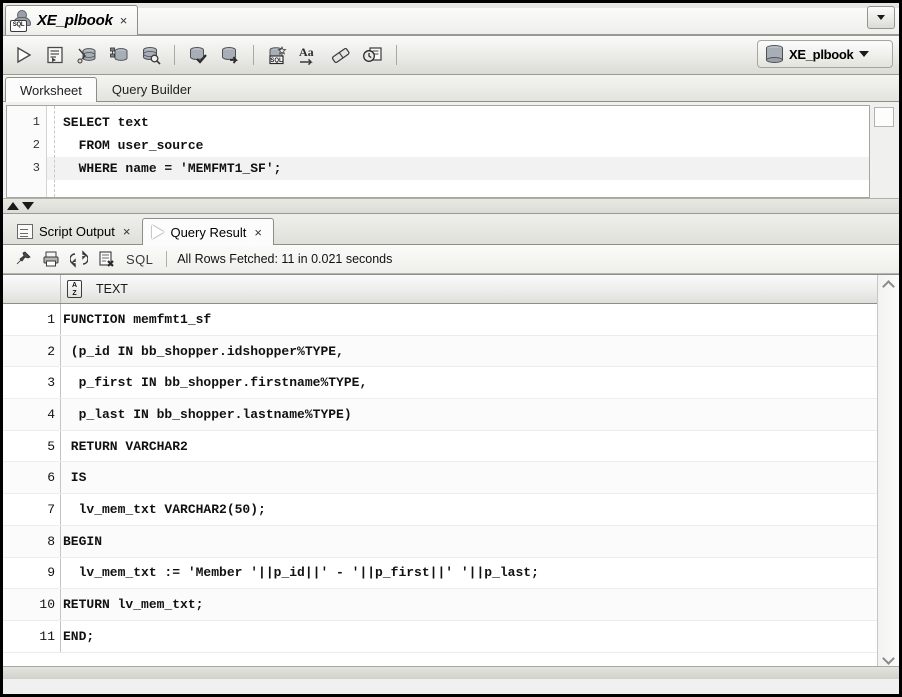  Describe the element at coordinates (133, 145) in the screenshot. I see `code-line: FROM user_source` at that location.